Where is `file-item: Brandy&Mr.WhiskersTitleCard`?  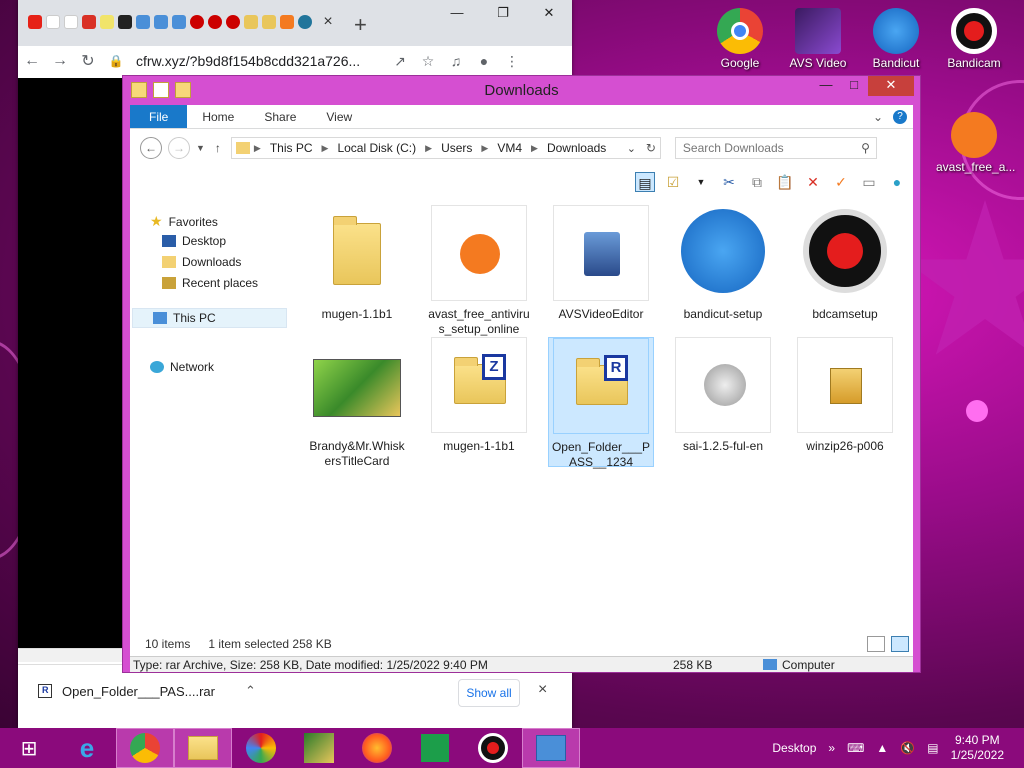
file-item: Brandy&Mr.WhiskersTitleCard is located at coordinates (357, 403).